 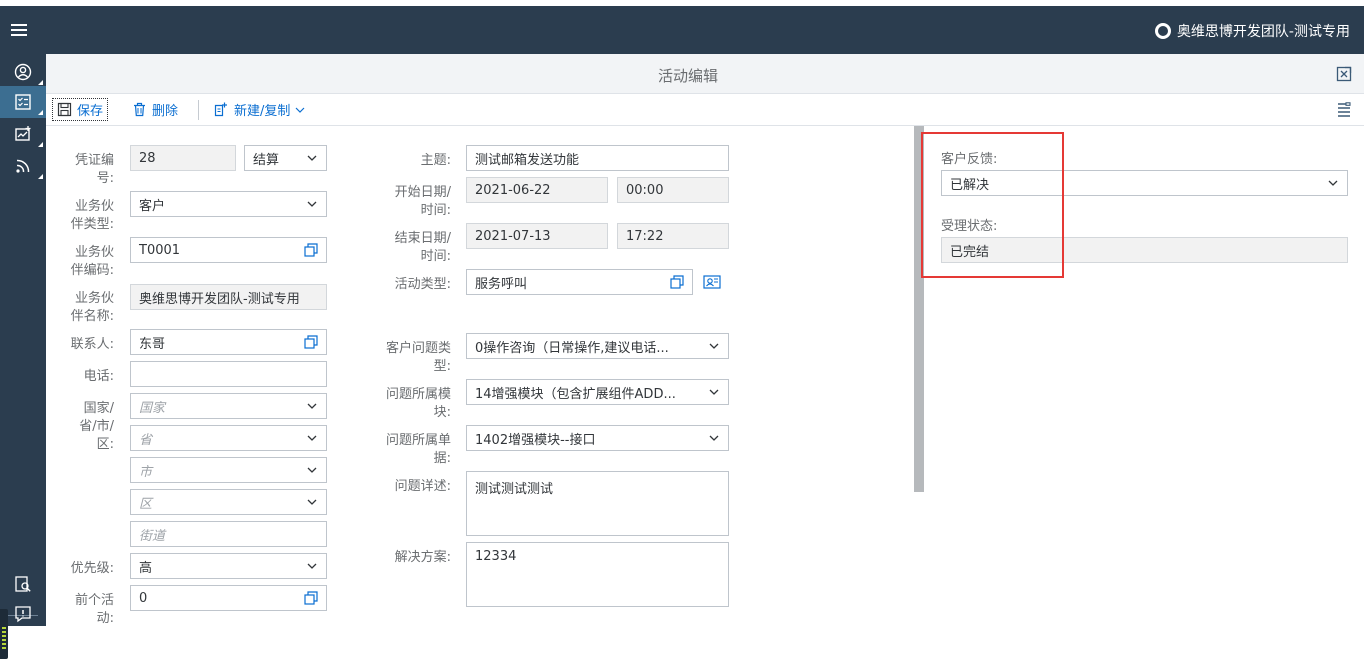 I want to click on company-logo-icon, so click(x=1162, y=31).